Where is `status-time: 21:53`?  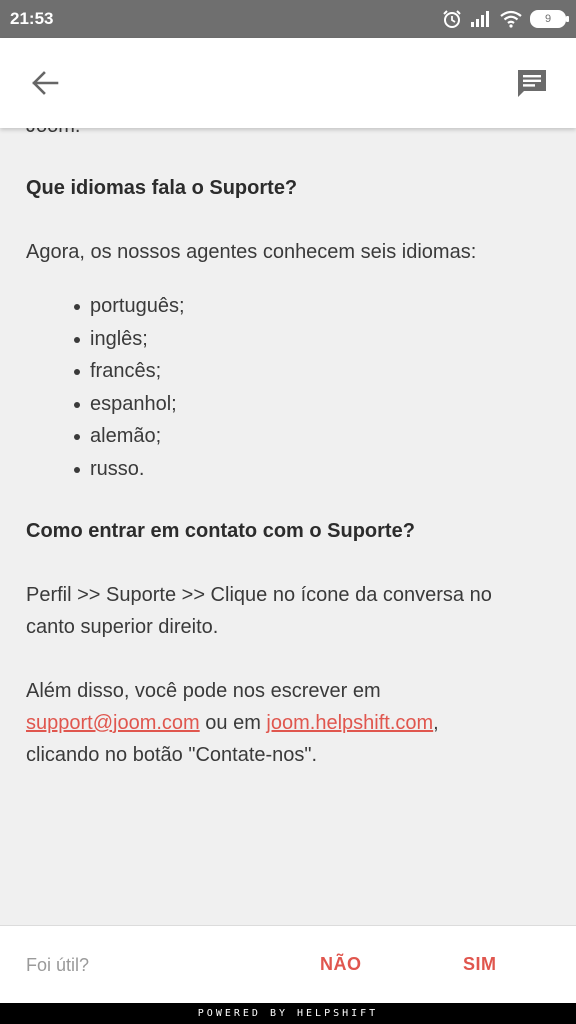
status-time: 21:53 is located at coordinates (32, 18).